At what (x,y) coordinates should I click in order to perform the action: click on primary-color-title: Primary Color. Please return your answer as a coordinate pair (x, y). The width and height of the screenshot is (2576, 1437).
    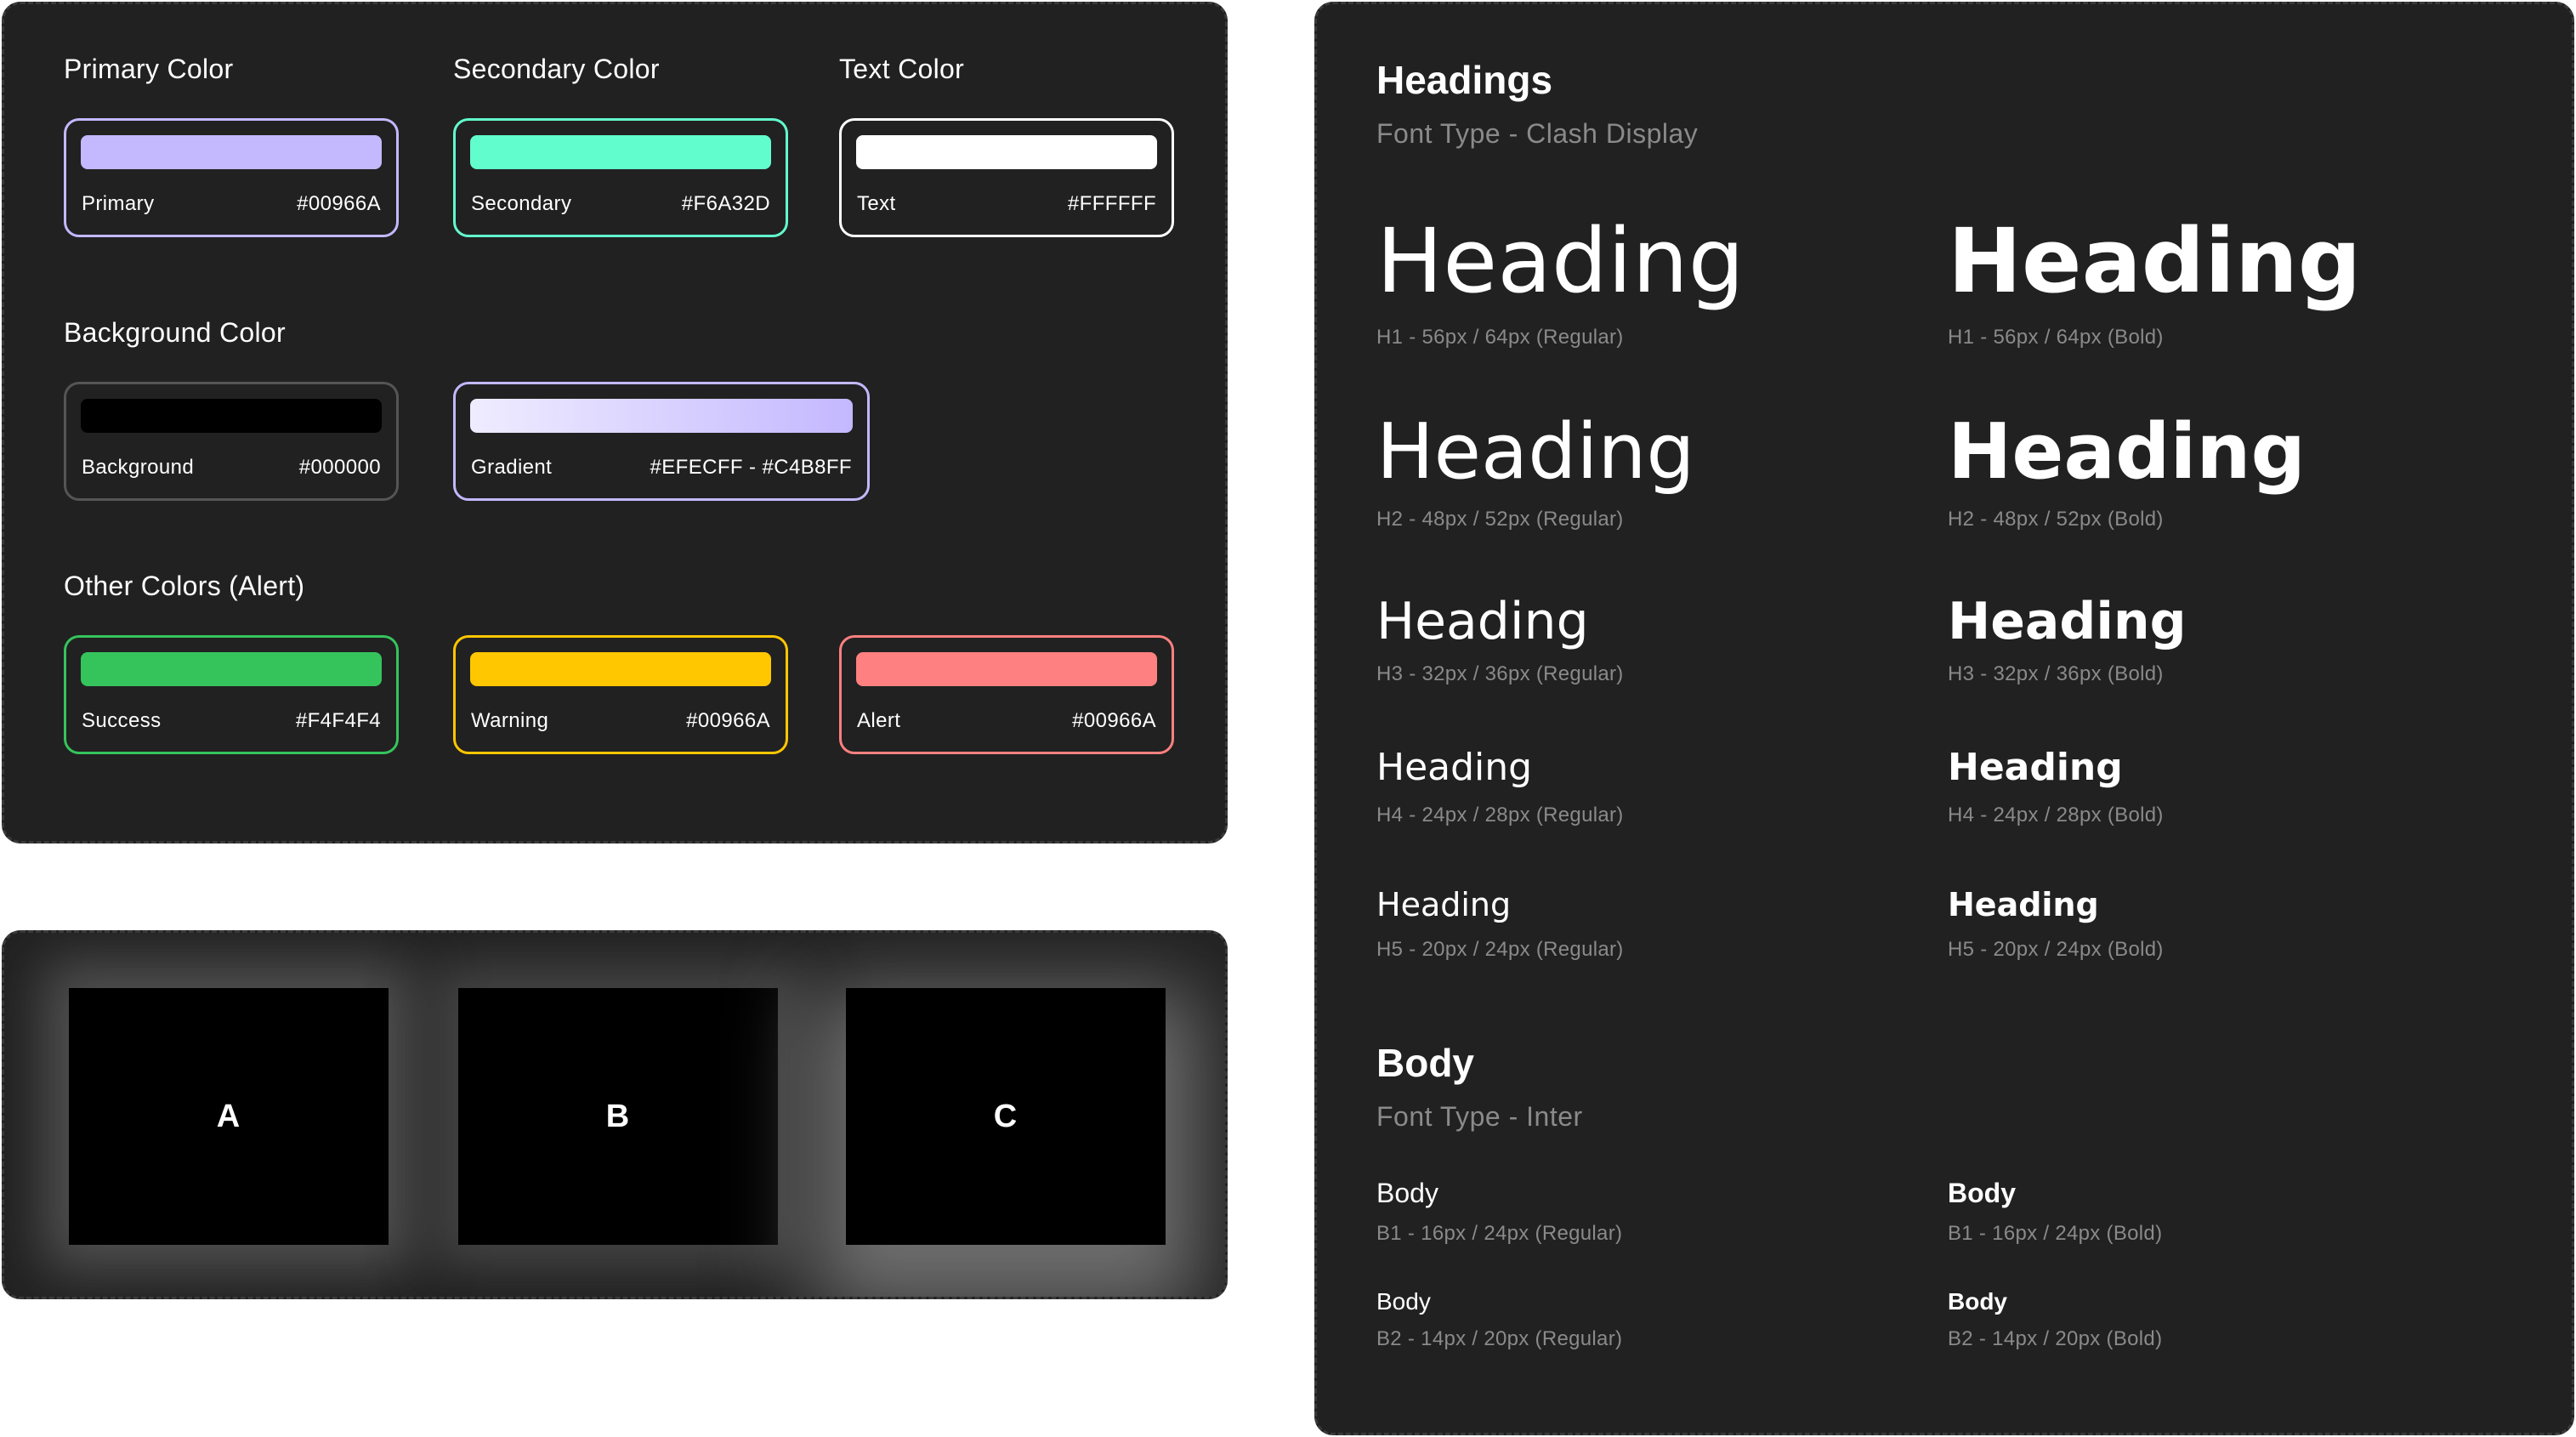
    Looking at the image, I should click on (149, 69).